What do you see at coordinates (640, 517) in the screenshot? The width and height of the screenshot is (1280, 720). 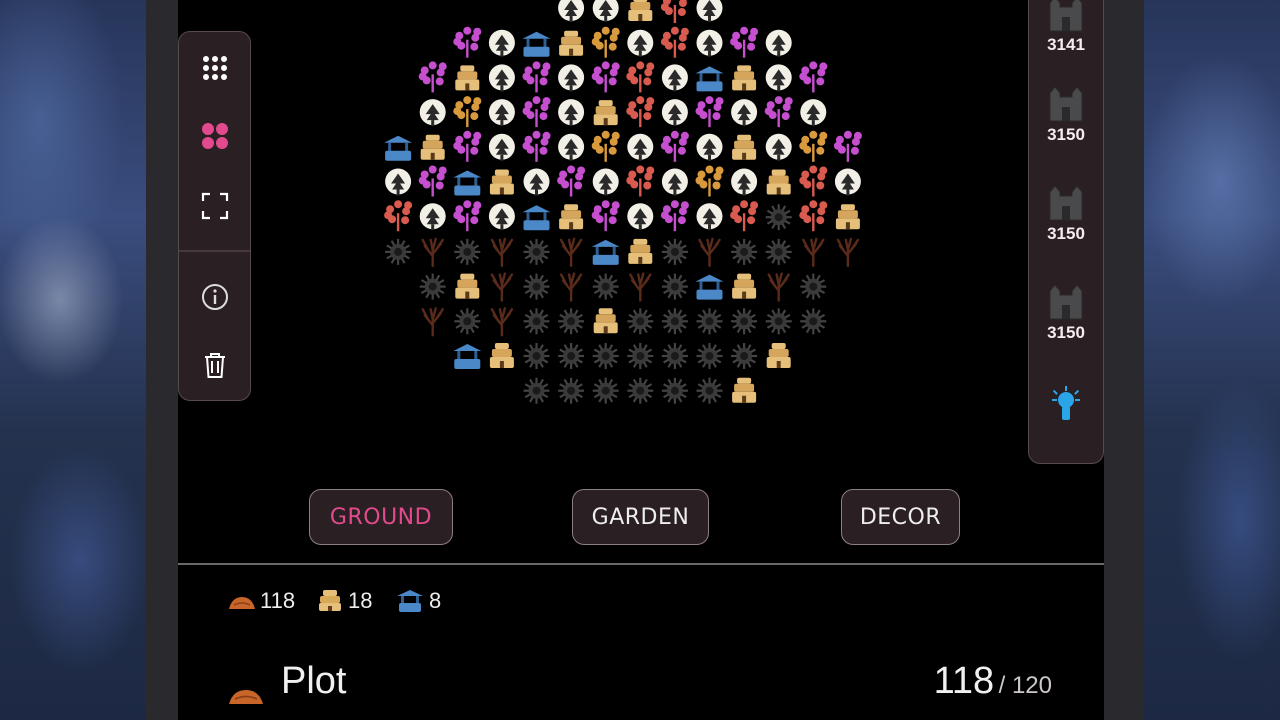 I see `tab-garden: GARDEN` at bounding box center [640, 517].